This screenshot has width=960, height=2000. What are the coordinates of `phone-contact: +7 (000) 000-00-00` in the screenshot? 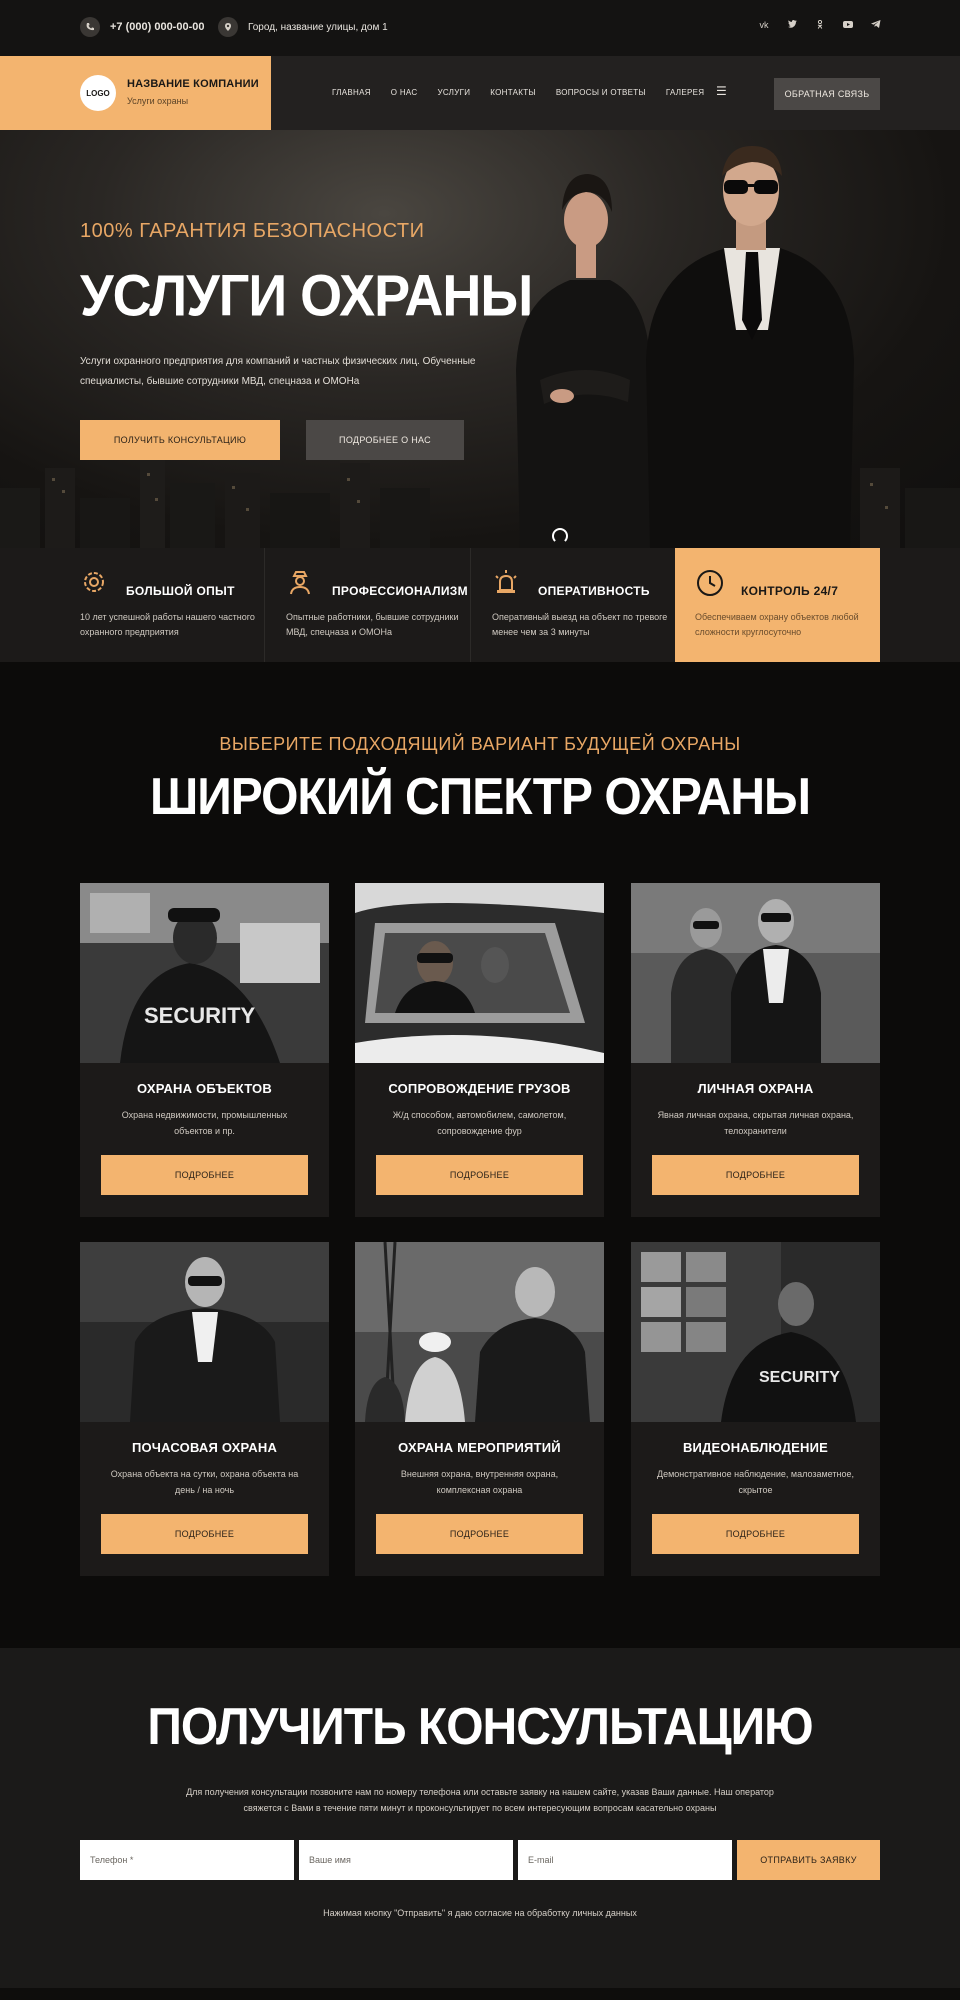 It's located at (142, 27).